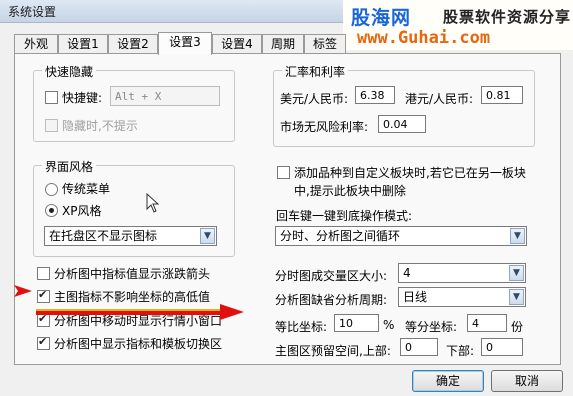 Image resolution: width=573 pixels, height=396 pixels. Describe the element at coordinates (43, 342) in the screenshot. I see `switch-area-checkbox` at that location.